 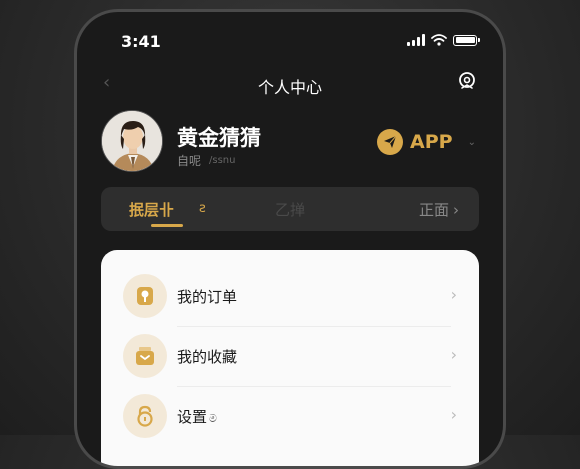 What do you see at coordinates (431, 142) in the screenshot?
I see `app-label: APP` at bounding box center [431, 142].